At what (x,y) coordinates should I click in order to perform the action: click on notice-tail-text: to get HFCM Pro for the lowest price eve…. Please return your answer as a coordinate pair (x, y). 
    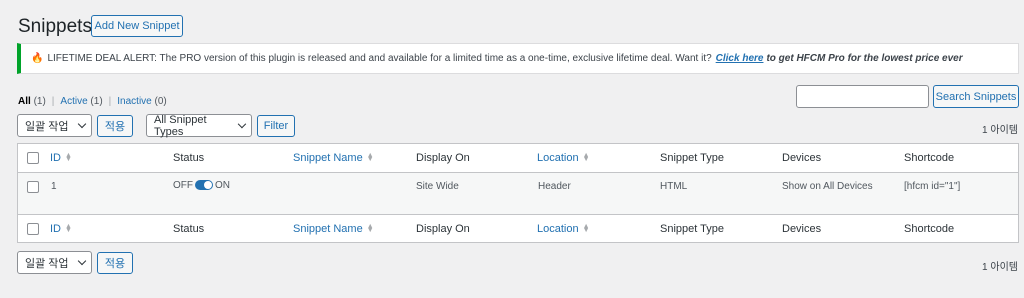
    Looking at the image, I should click on (864, 58).